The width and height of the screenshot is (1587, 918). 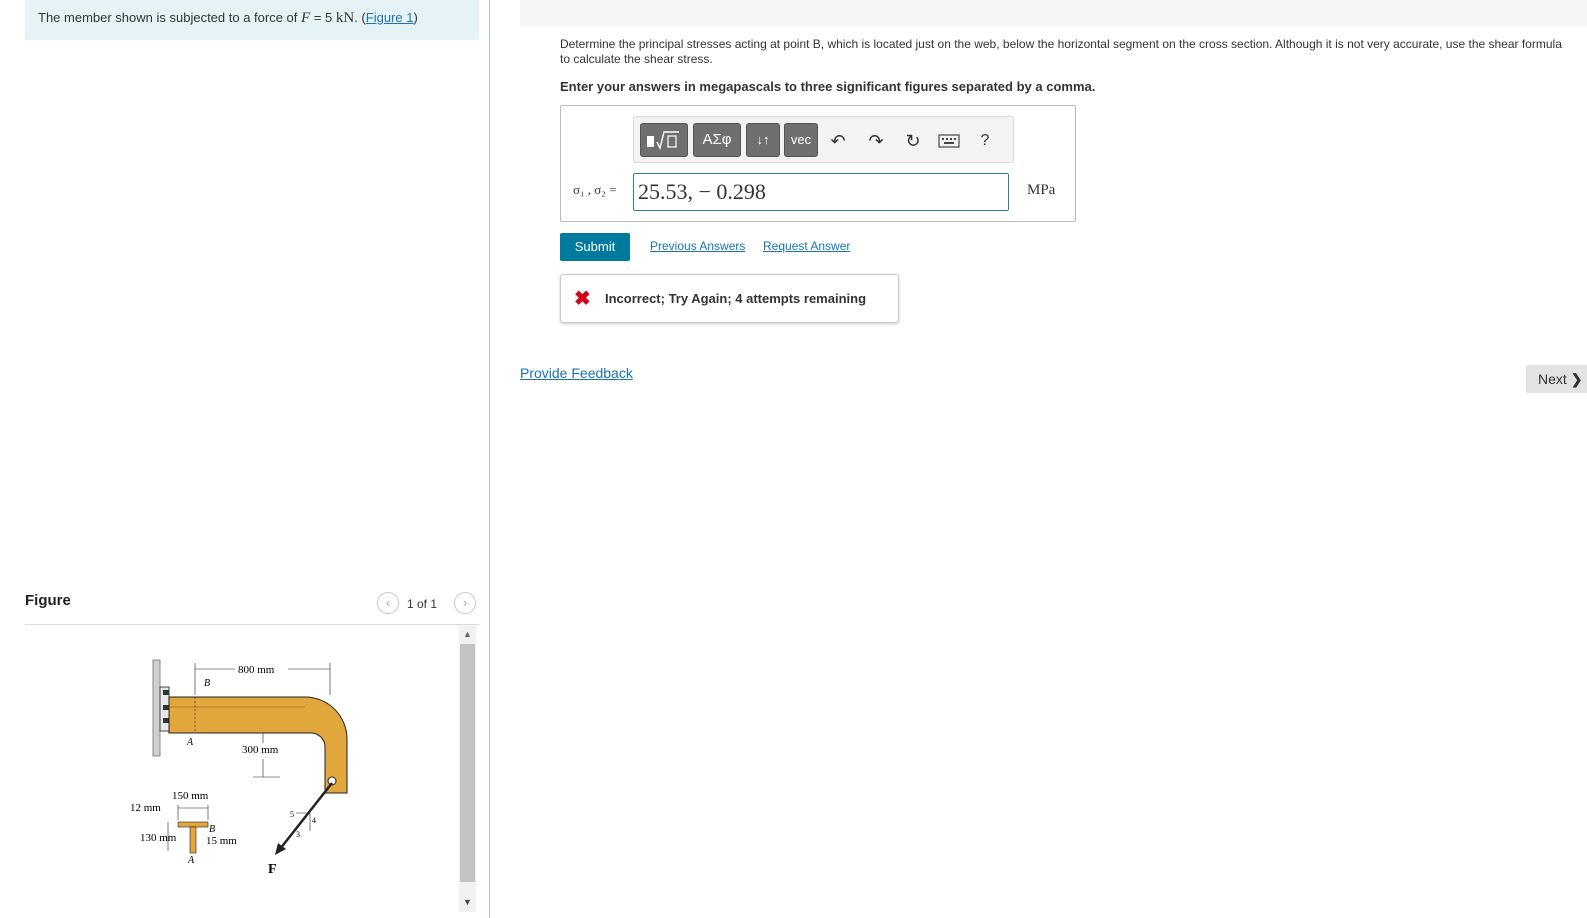 I want to click on provide-feedback-link: Provide Feedback, so click(x=576, y=373).